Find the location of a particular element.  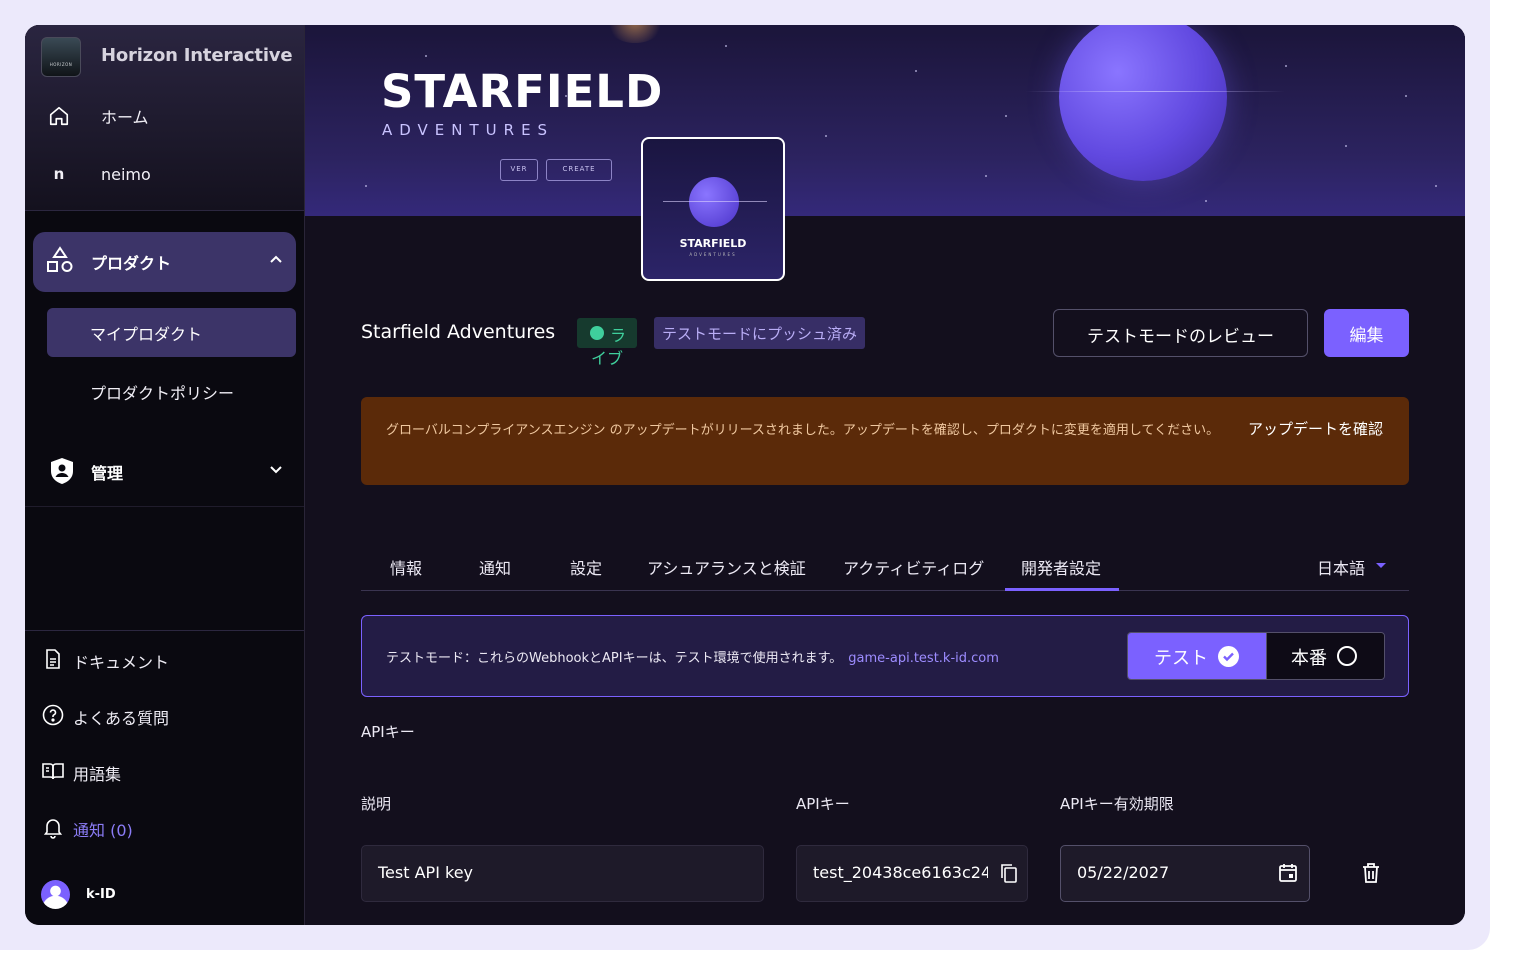

copy-icon is located at coordinates (1009, 875).